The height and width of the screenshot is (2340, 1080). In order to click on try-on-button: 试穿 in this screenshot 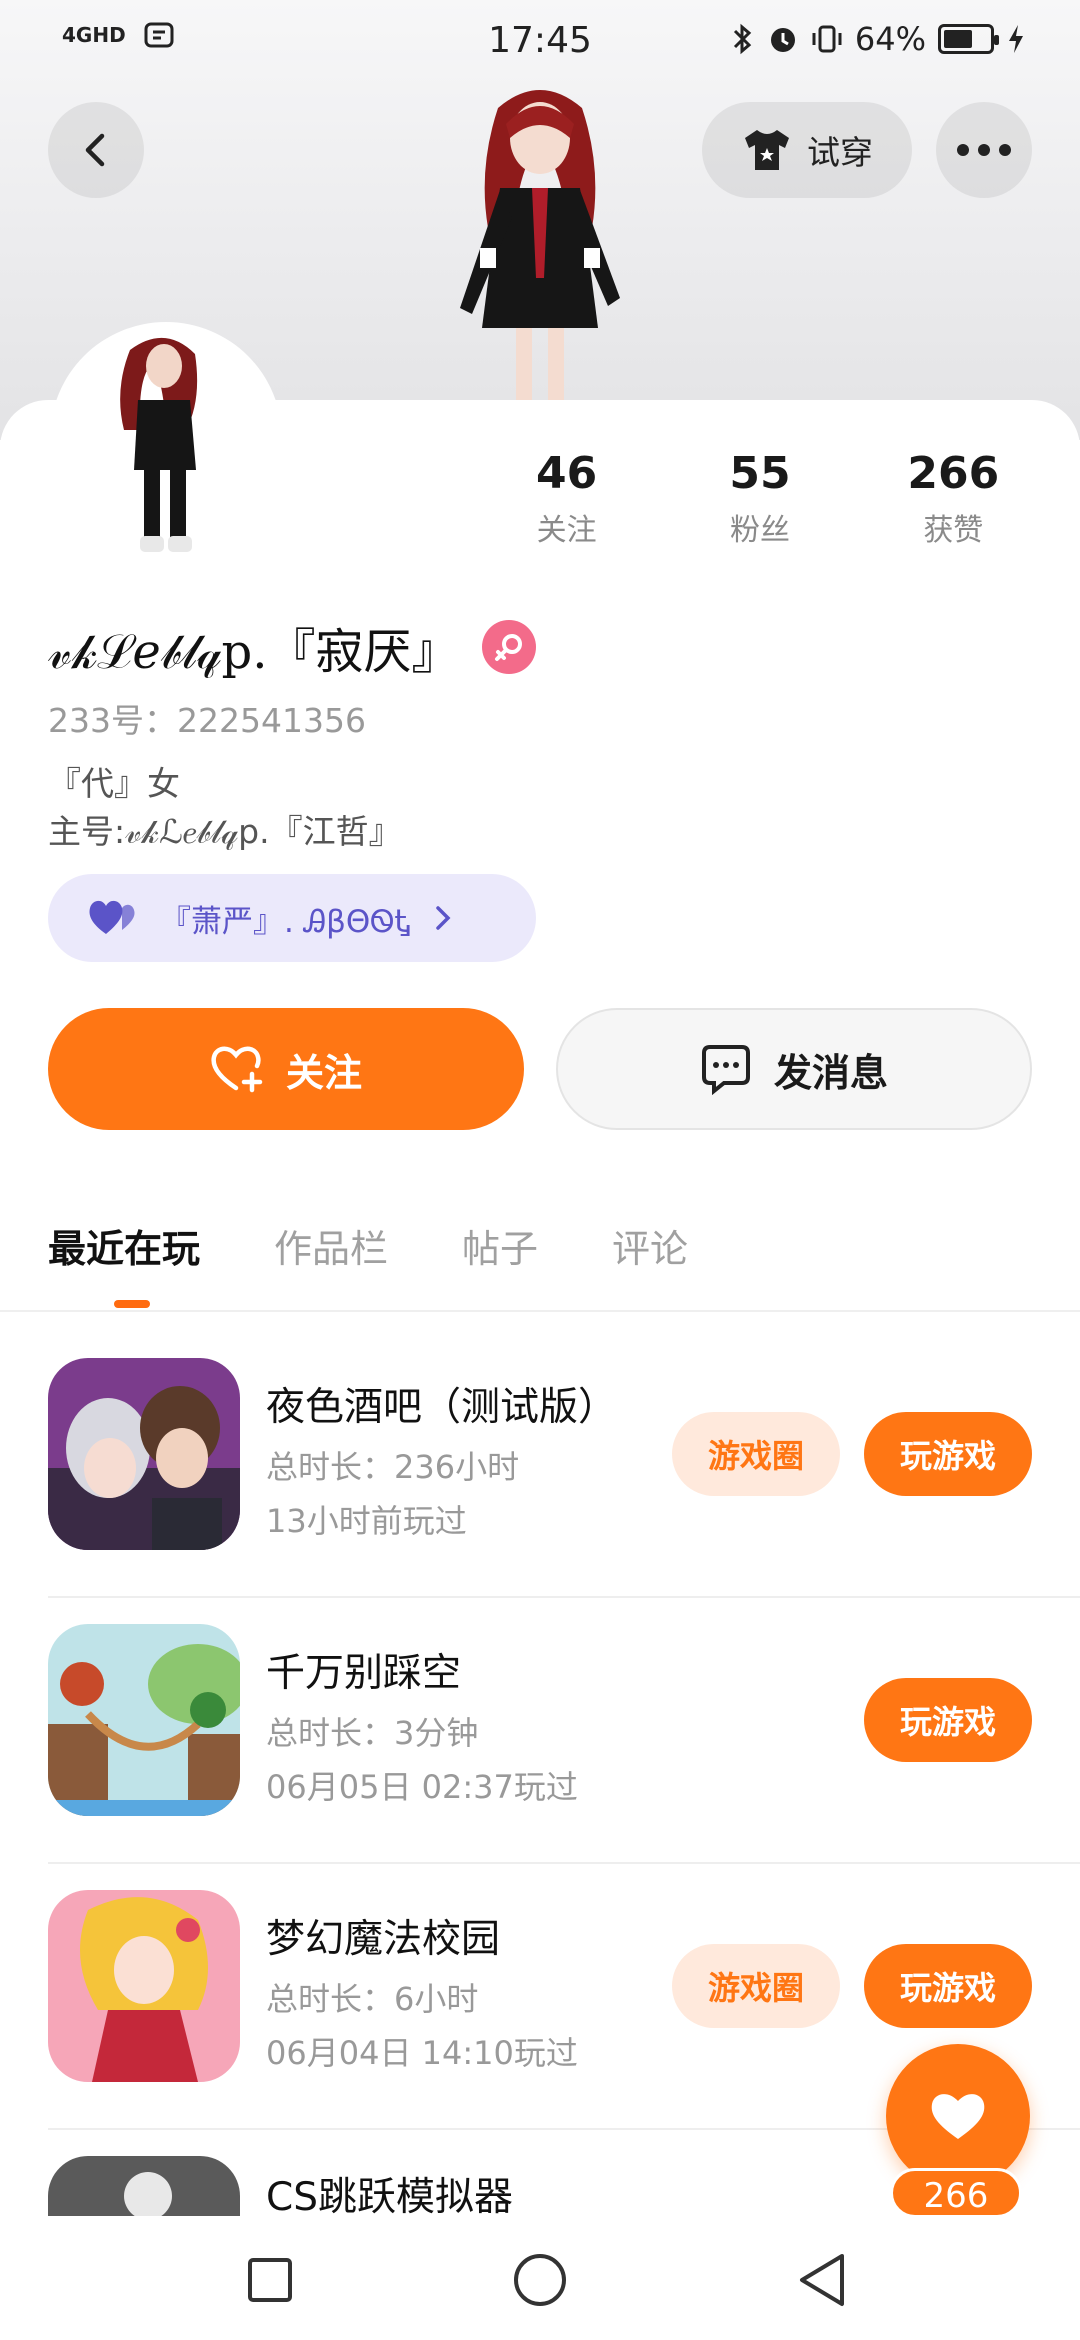, I will do `click(807, 150)`.